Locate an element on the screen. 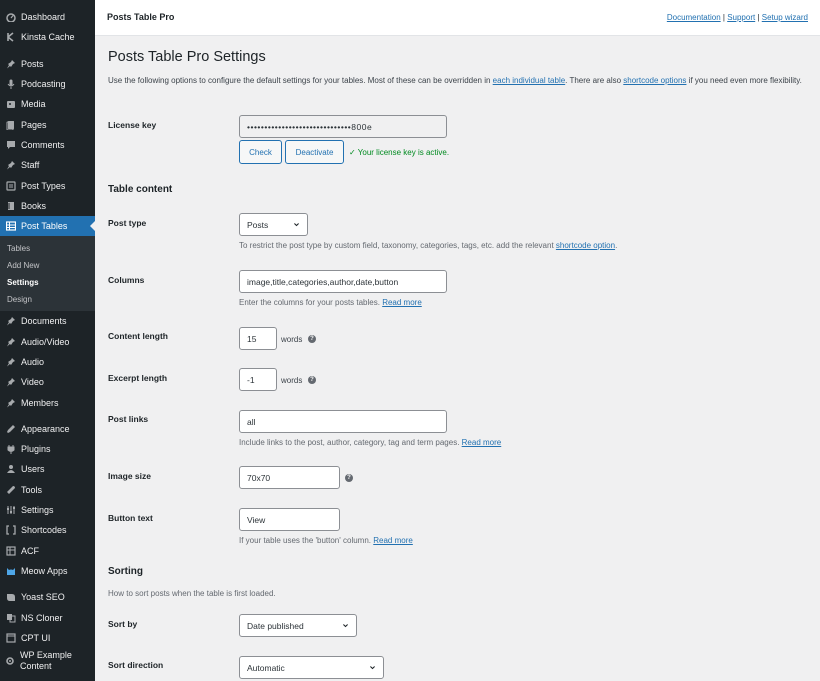 This screenshot has width=820, height=681. post-links-read-more-link: Read more is located at coordinates (482, 442).